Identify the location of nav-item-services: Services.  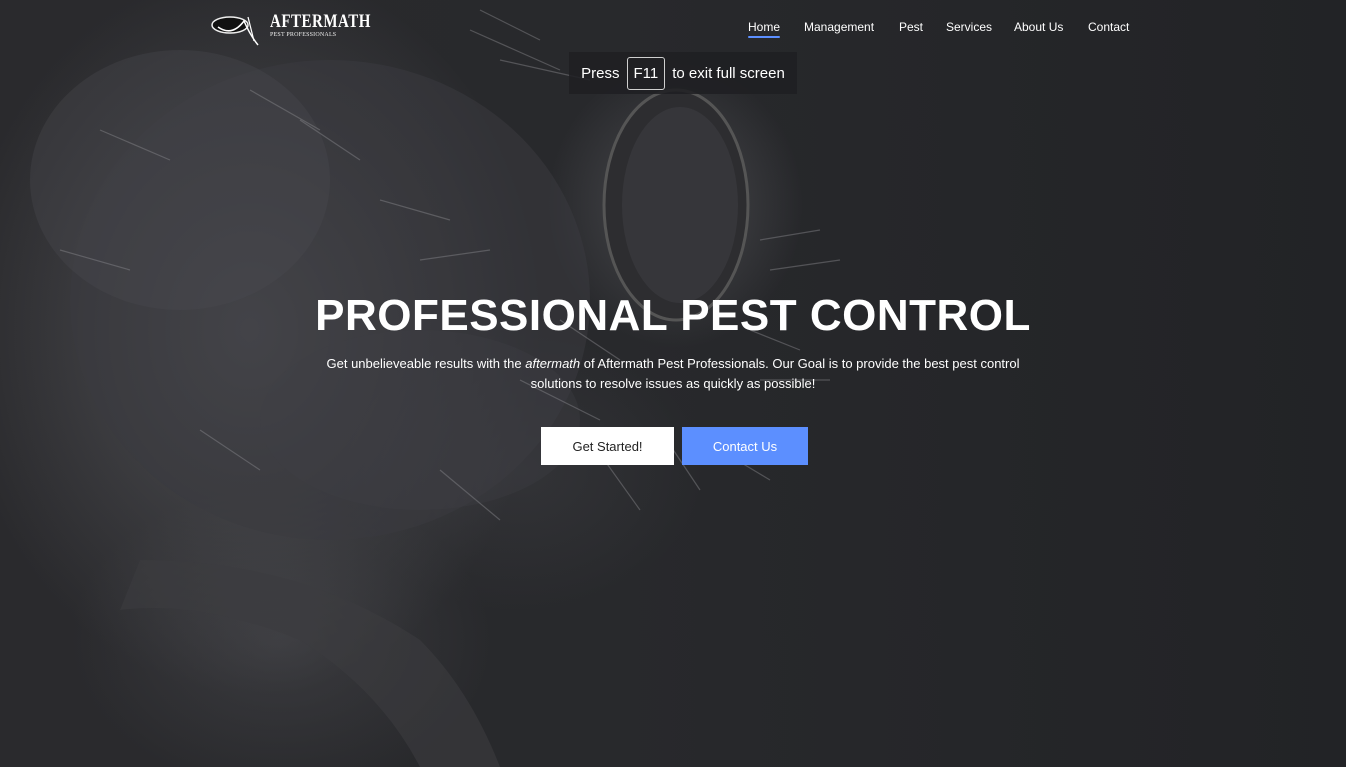
(969, 30).